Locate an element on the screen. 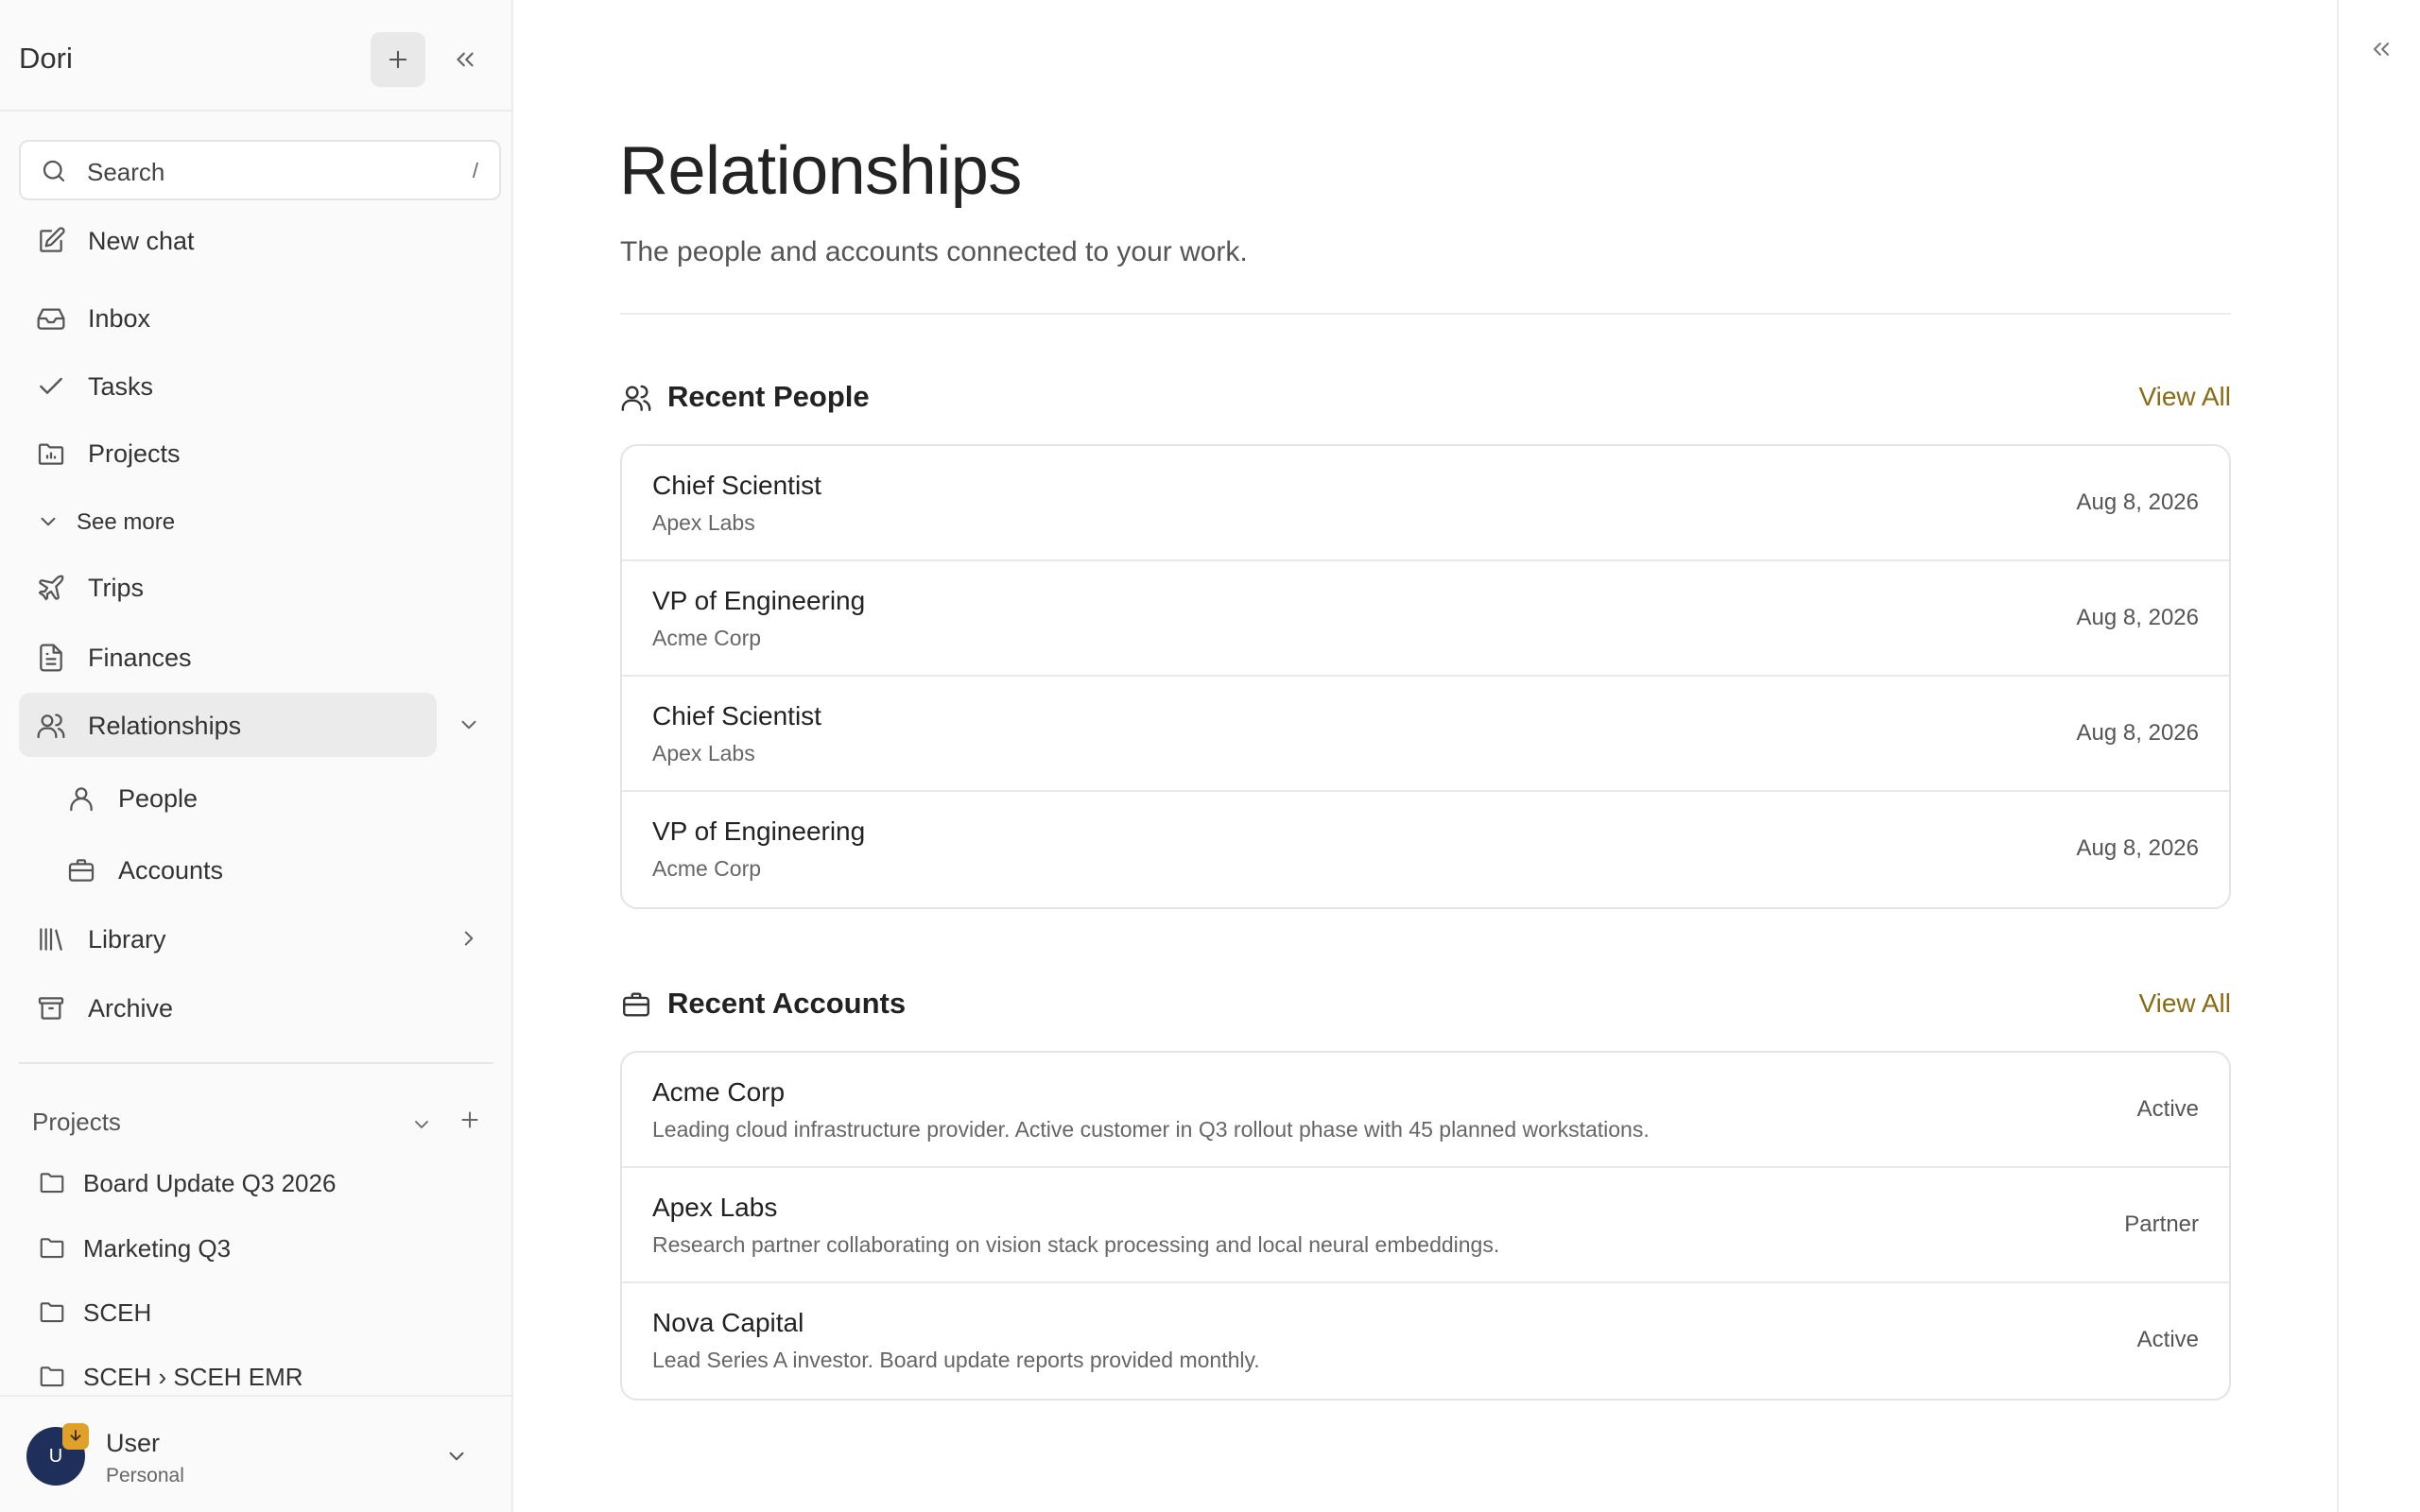 Image resolution: width=2420 pixels, height=1512 pixels. check-icon is located at coordinates (51, 386).